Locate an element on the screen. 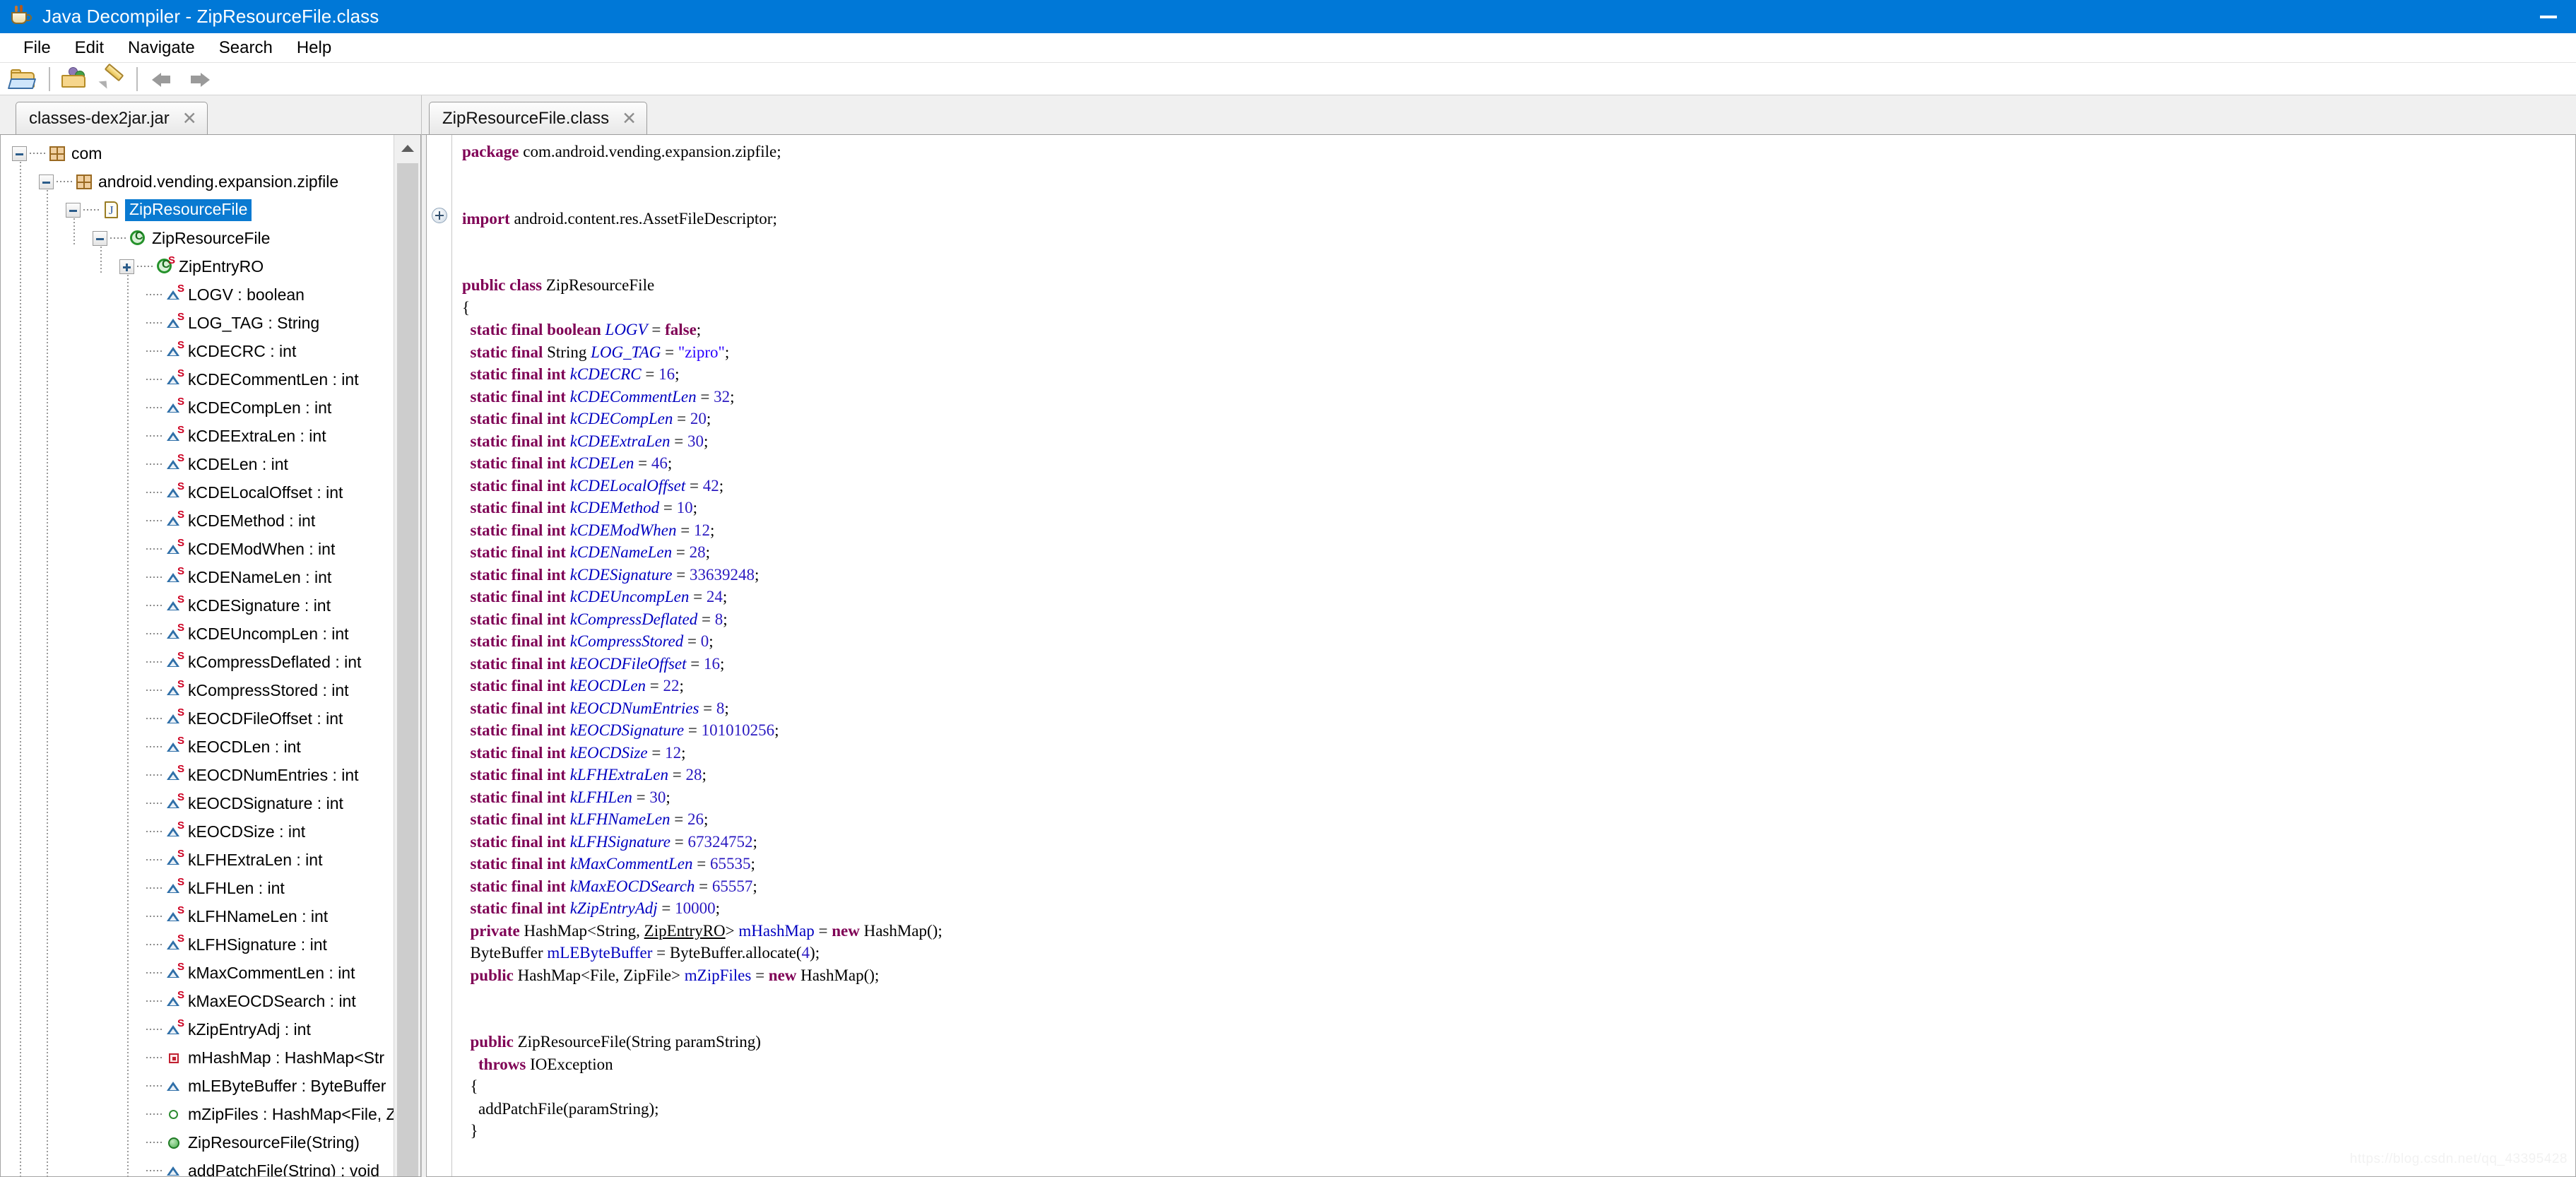  tree-item: ZipResourceFile(String) is located at coordinates (197, 1142).